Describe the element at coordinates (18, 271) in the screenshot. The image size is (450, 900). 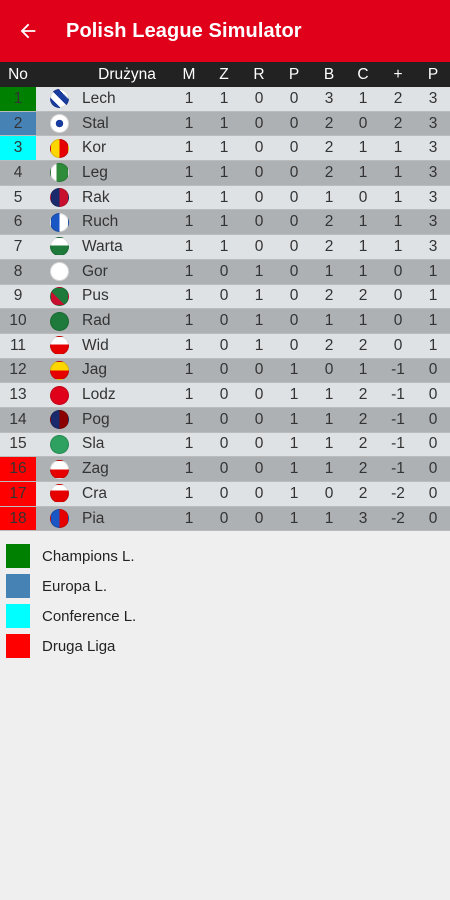
I see `position-cell: 8` at that location.